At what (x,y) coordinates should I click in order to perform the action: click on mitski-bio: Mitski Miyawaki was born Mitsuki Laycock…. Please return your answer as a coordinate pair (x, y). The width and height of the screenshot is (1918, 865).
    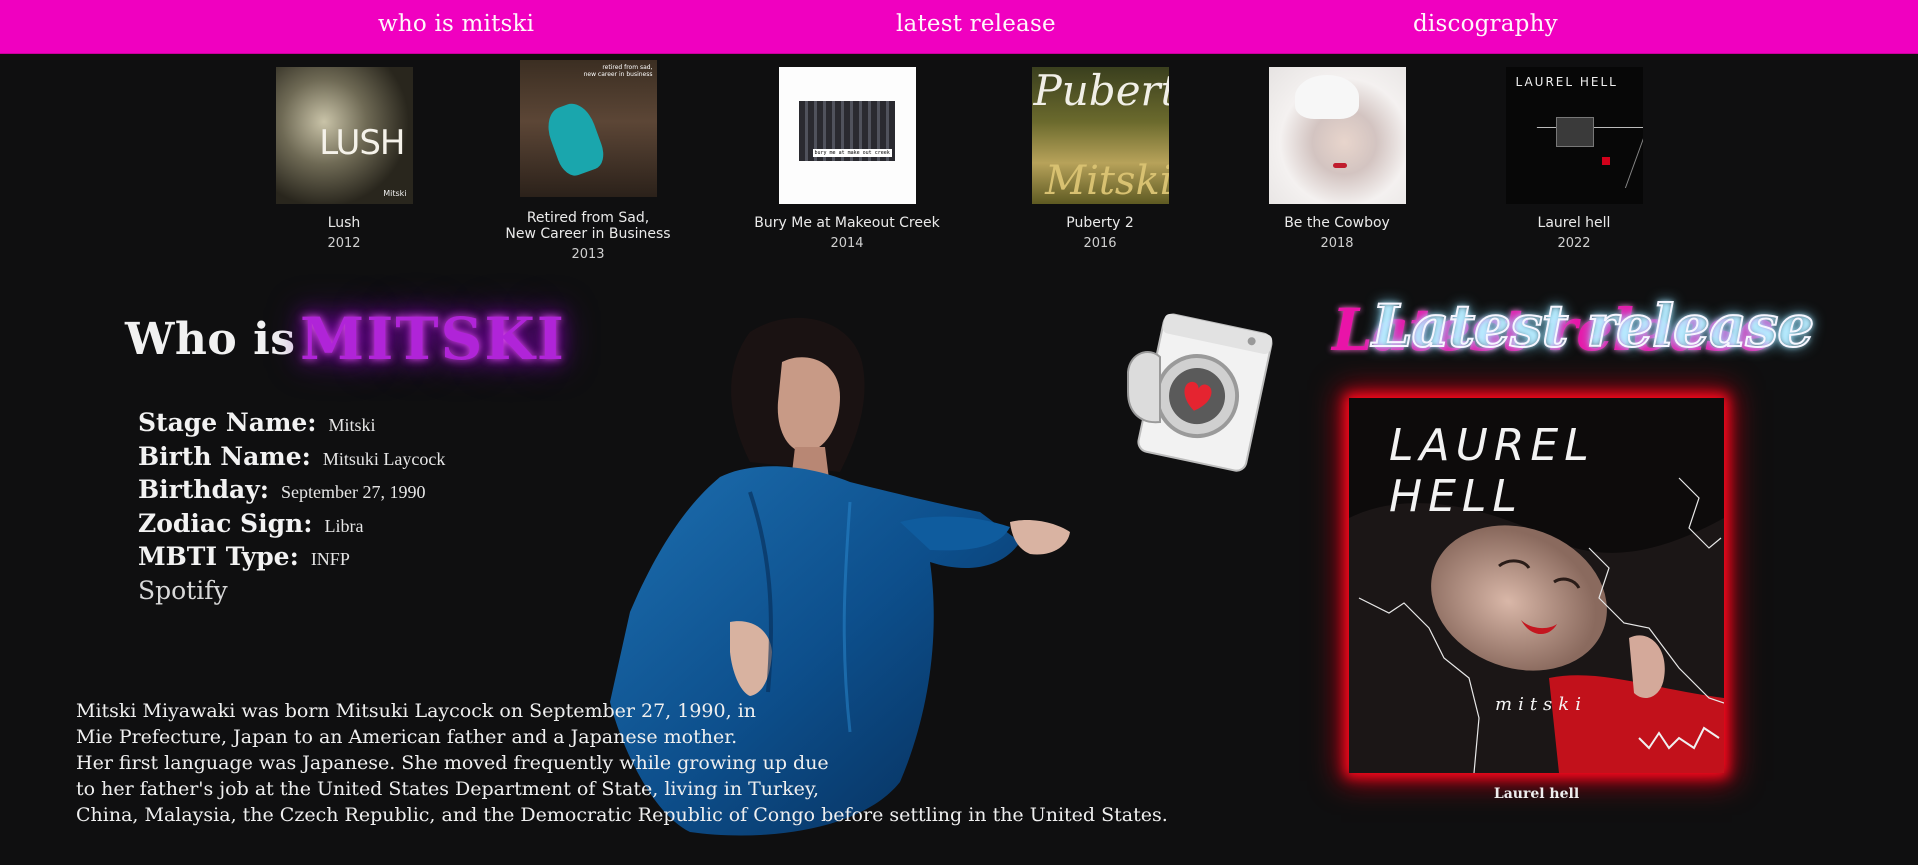
    Looking at the image, I should click on (622, 763).